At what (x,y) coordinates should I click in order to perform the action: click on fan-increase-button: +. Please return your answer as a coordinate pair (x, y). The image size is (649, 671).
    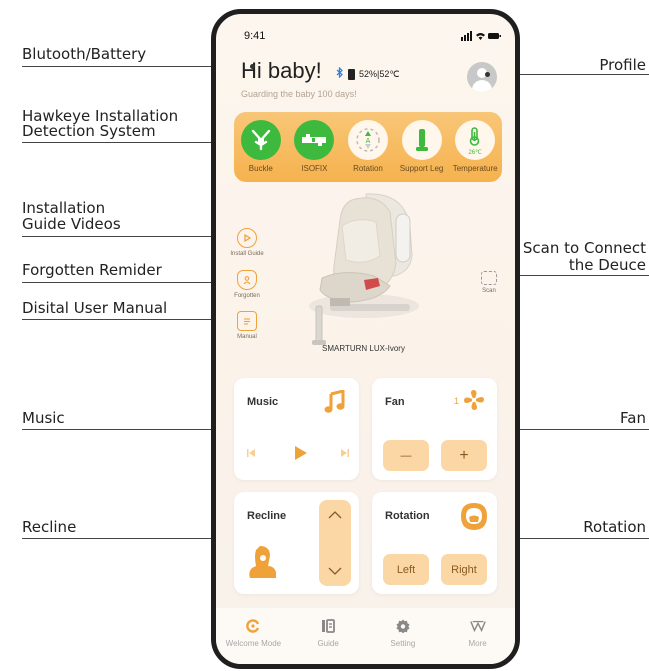
    Looking at the image, I should click on (464, 455).